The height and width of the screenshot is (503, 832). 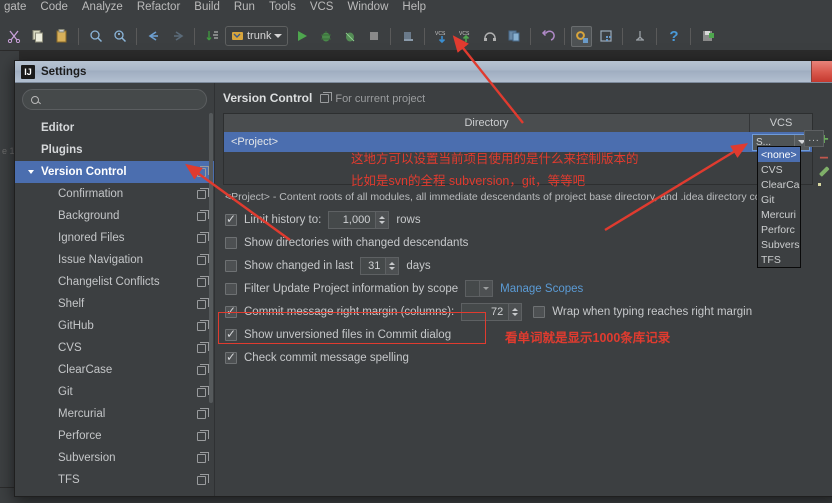 What do you see at coordinates (513, 36) in the screenshot?
I see `vcs-compare-icon` at bounding box center [513, 36].